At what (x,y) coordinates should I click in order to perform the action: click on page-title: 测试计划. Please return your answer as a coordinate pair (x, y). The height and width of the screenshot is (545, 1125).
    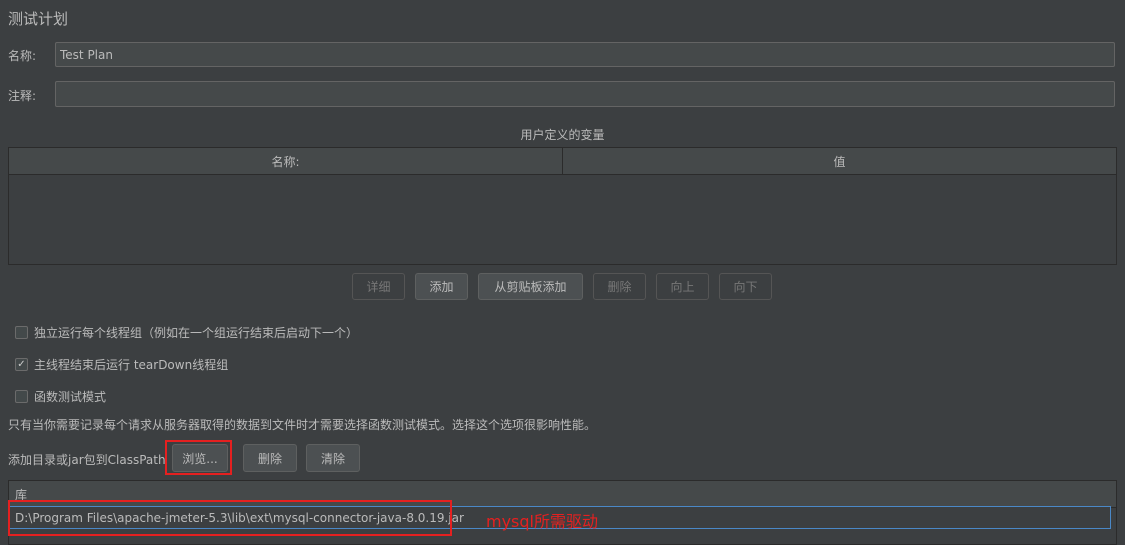
    Looking at the image, I should click on (38, 19).